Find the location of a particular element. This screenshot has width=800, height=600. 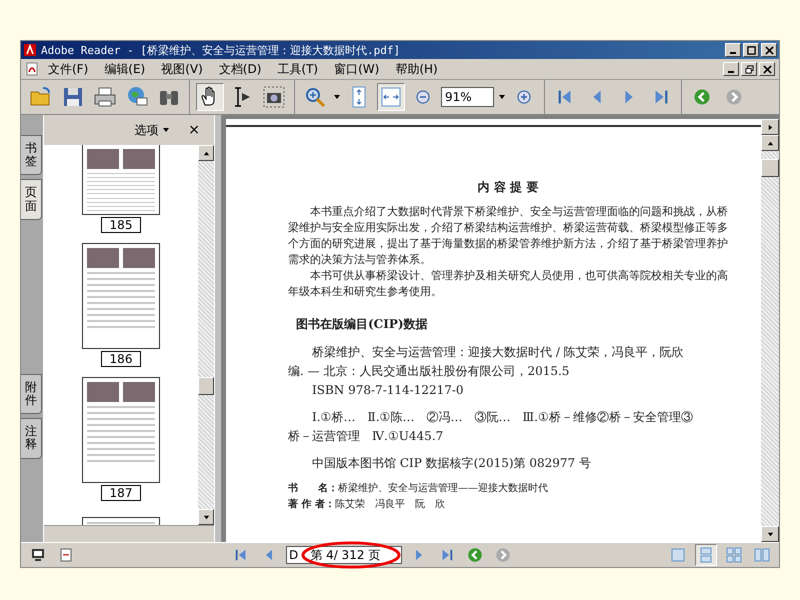

side-tab: 附件 is located at coordinates (31, 394).